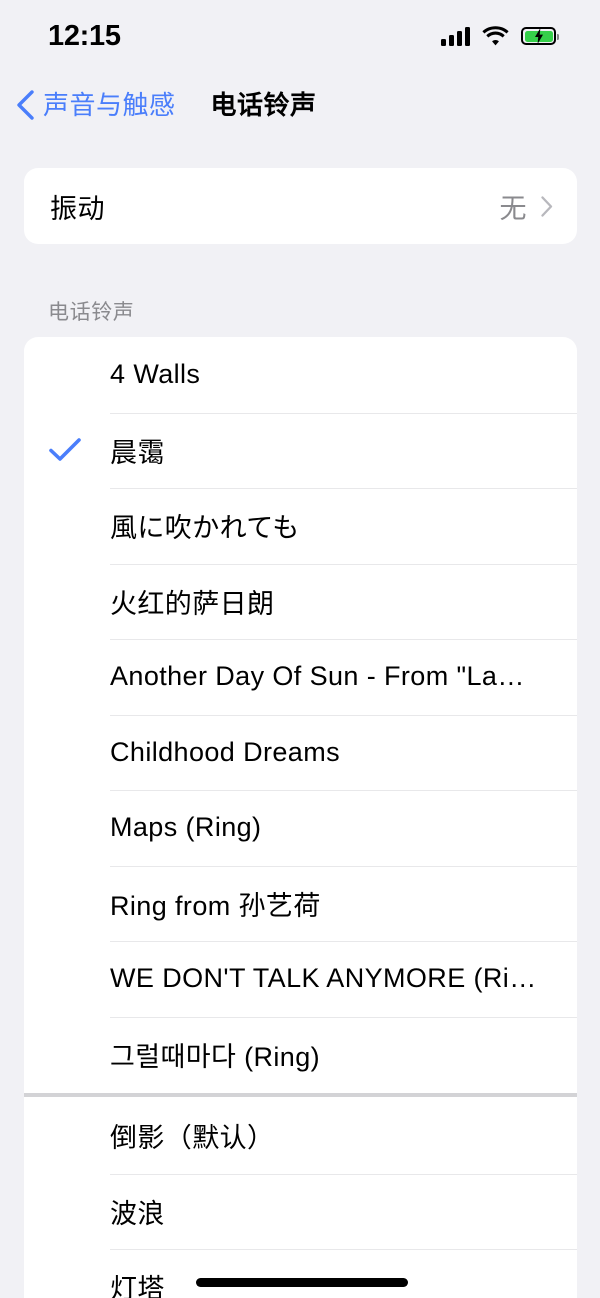 This screenshot has height=1298, width=600. Describe the element at coordinates (302, 1282) in the screenshot. I see `home-indicator` at that location.